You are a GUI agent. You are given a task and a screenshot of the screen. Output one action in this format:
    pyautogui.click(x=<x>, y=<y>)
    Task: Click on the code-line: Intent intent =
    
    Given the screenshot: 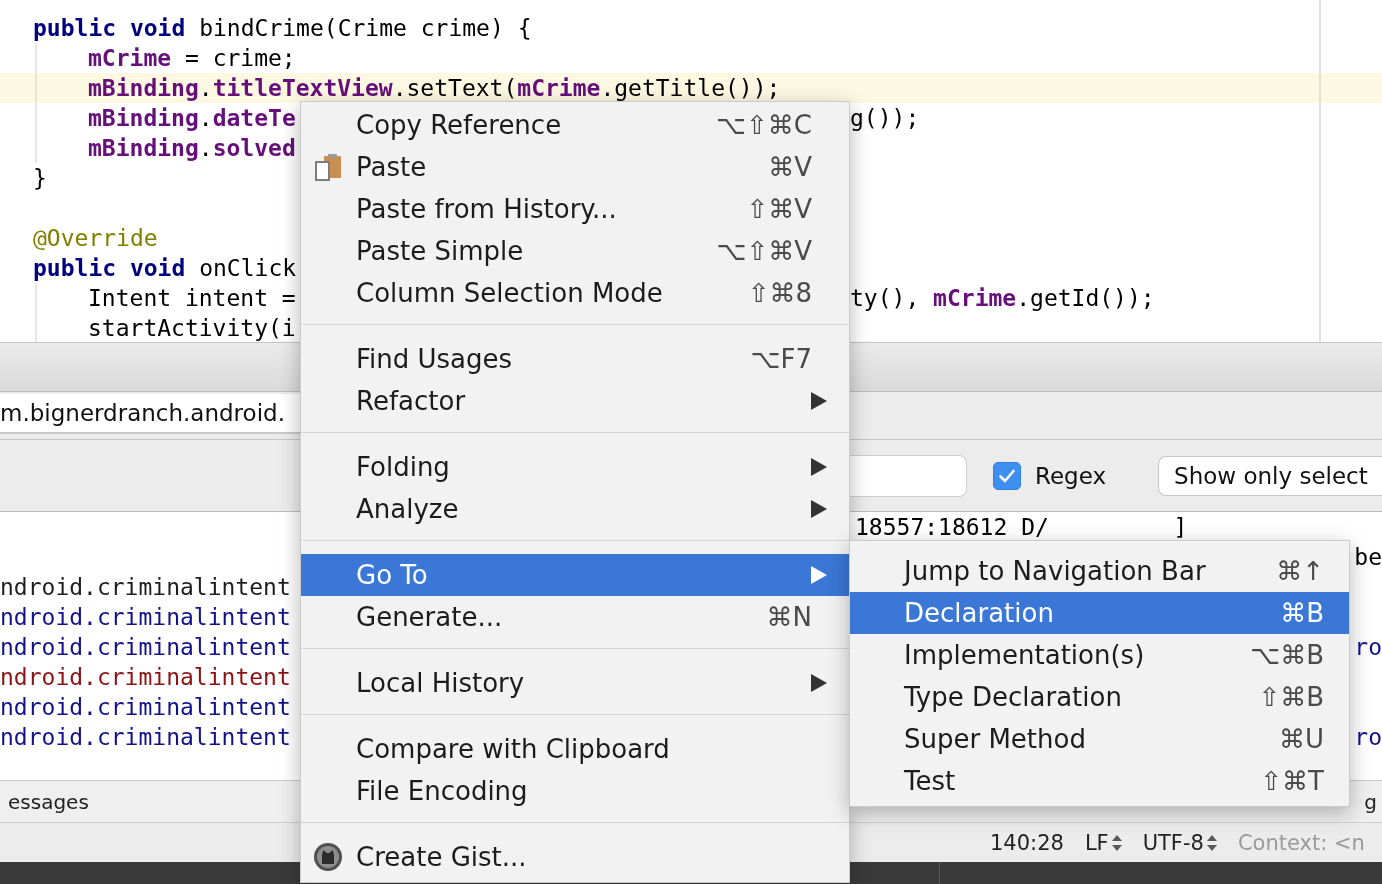 What is the action you would take?
    pyautogui.click(x=192, y=298)
    